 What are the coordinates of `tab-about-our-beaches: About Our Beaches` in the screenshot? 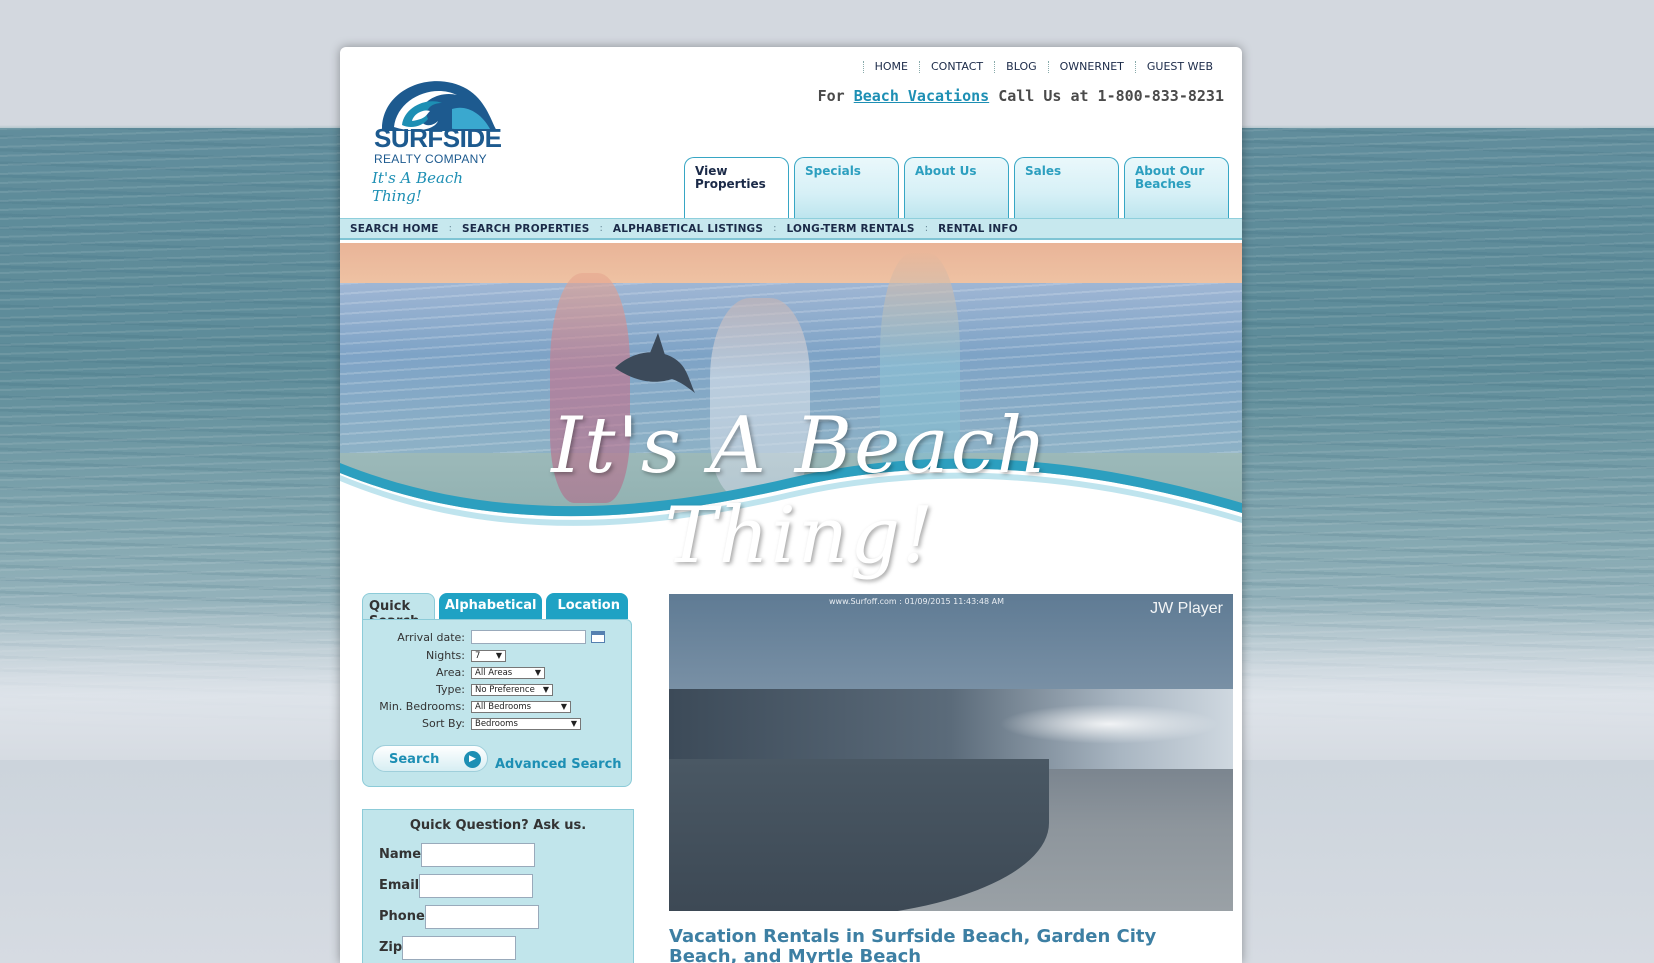 It's located at (1176, 187).